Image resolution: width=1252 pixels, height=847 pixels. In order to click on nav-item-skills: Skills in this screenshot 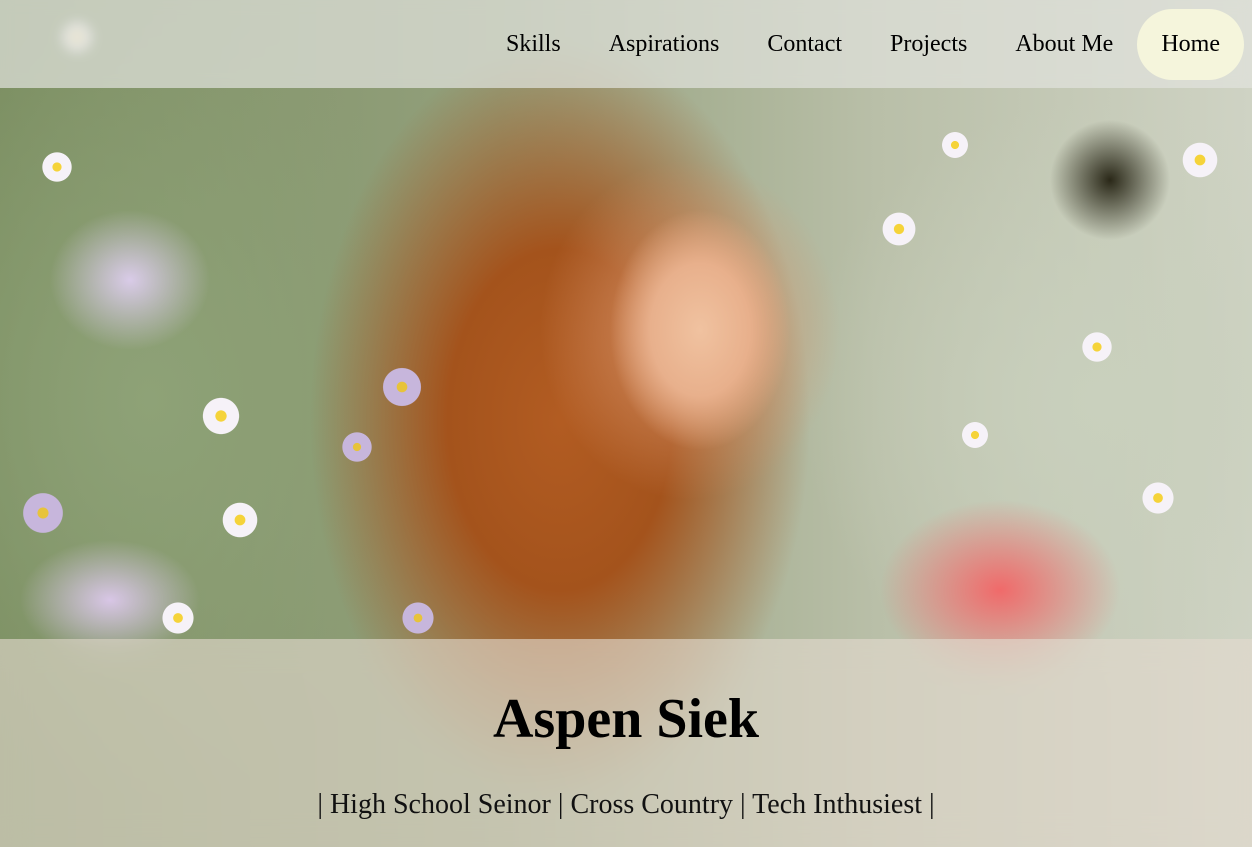, I will do `click(533, 44)`.